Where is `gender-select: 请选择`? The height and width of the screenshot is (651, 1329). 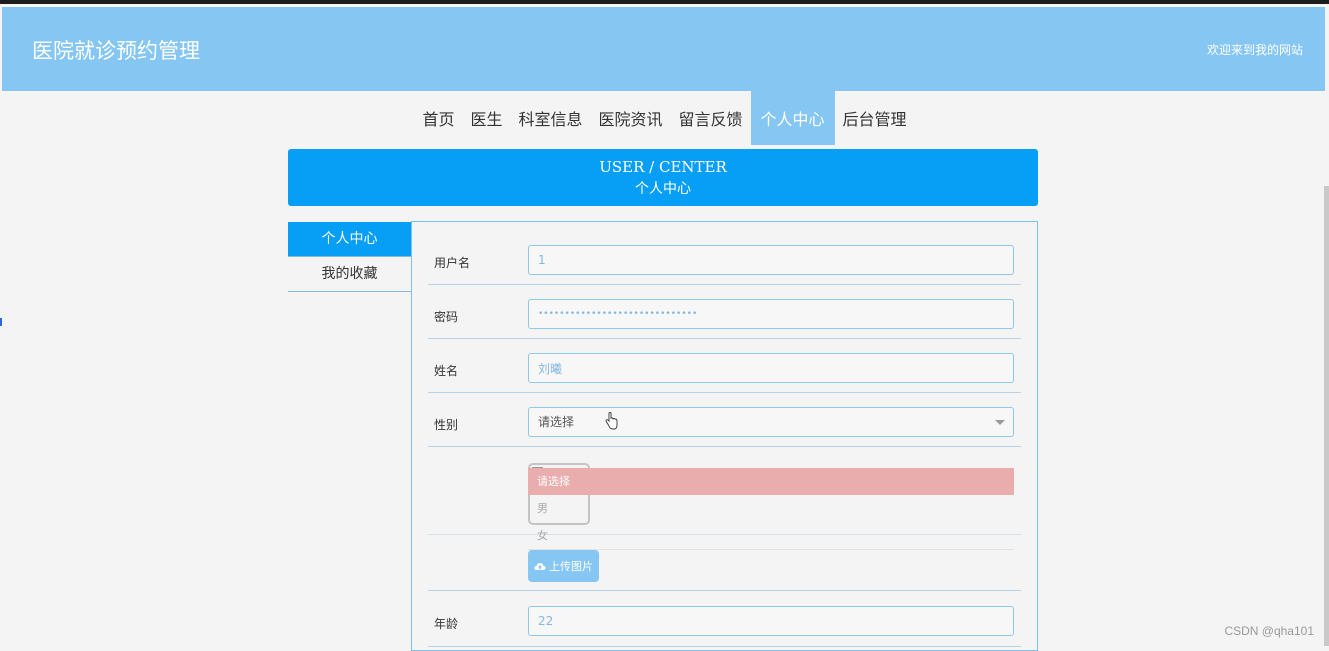
gender-select: 请选择 is located at coordinates (771, 422).